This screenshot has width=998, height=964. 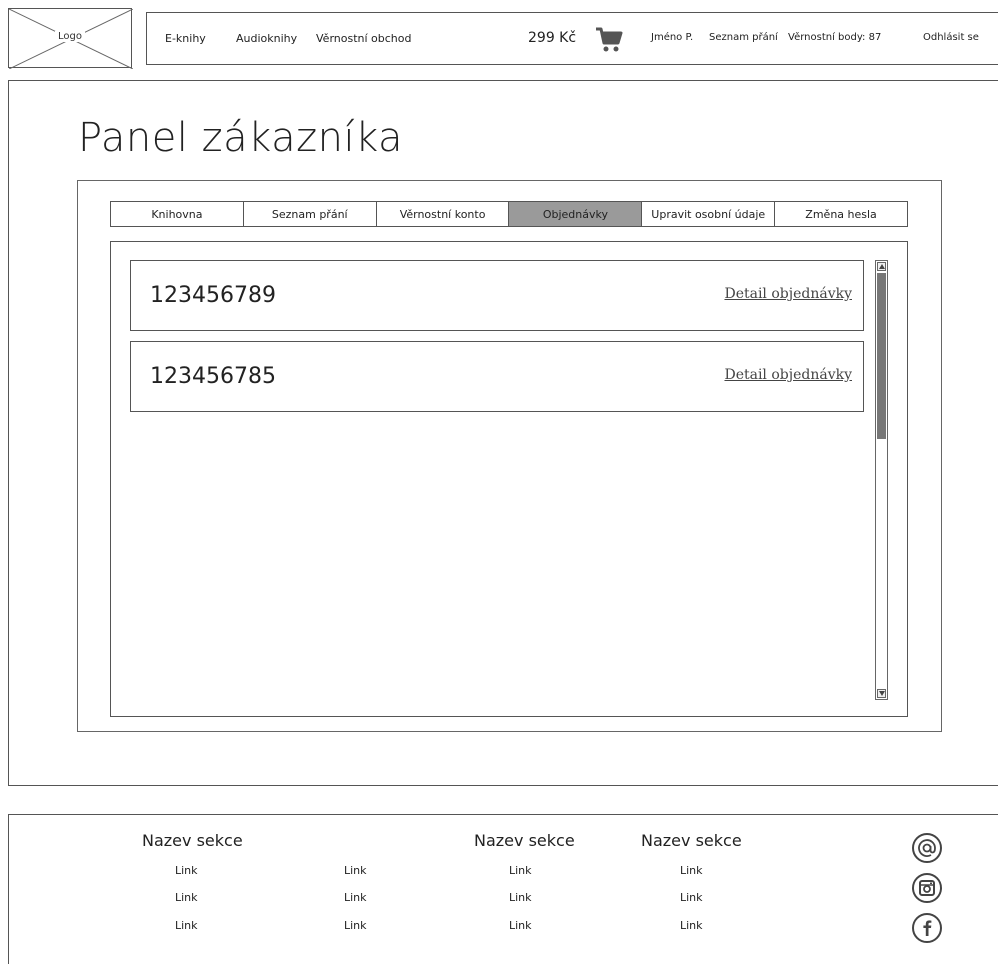 I want to click on nav-audiobooks: Audioknihy, so click(x=266, y=38).